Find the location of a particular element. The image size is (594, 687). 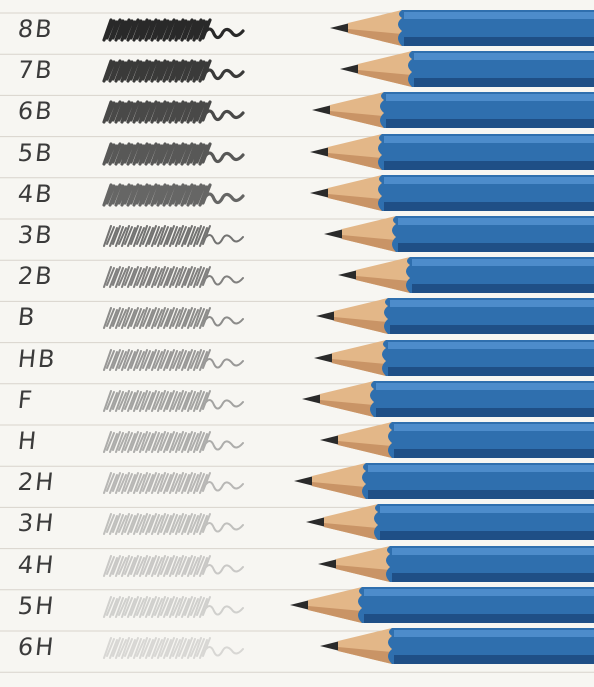

grade-row: 5B is located at coordinates (297, 152).